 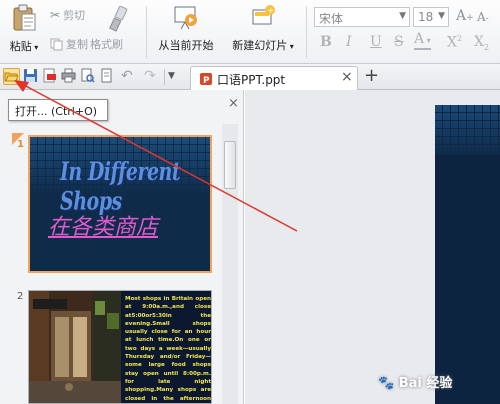 What do you see at coordinates (120, 187) in the screenshot?
I see `slide1-title-en: In Different Shops` at bounding box center [120, 187].